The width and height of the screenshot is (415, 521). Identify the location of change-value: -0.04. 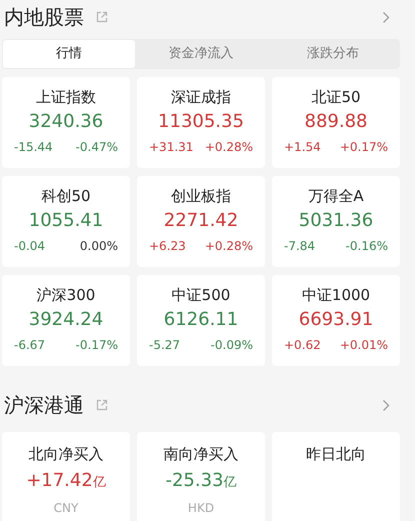
(30, 246).